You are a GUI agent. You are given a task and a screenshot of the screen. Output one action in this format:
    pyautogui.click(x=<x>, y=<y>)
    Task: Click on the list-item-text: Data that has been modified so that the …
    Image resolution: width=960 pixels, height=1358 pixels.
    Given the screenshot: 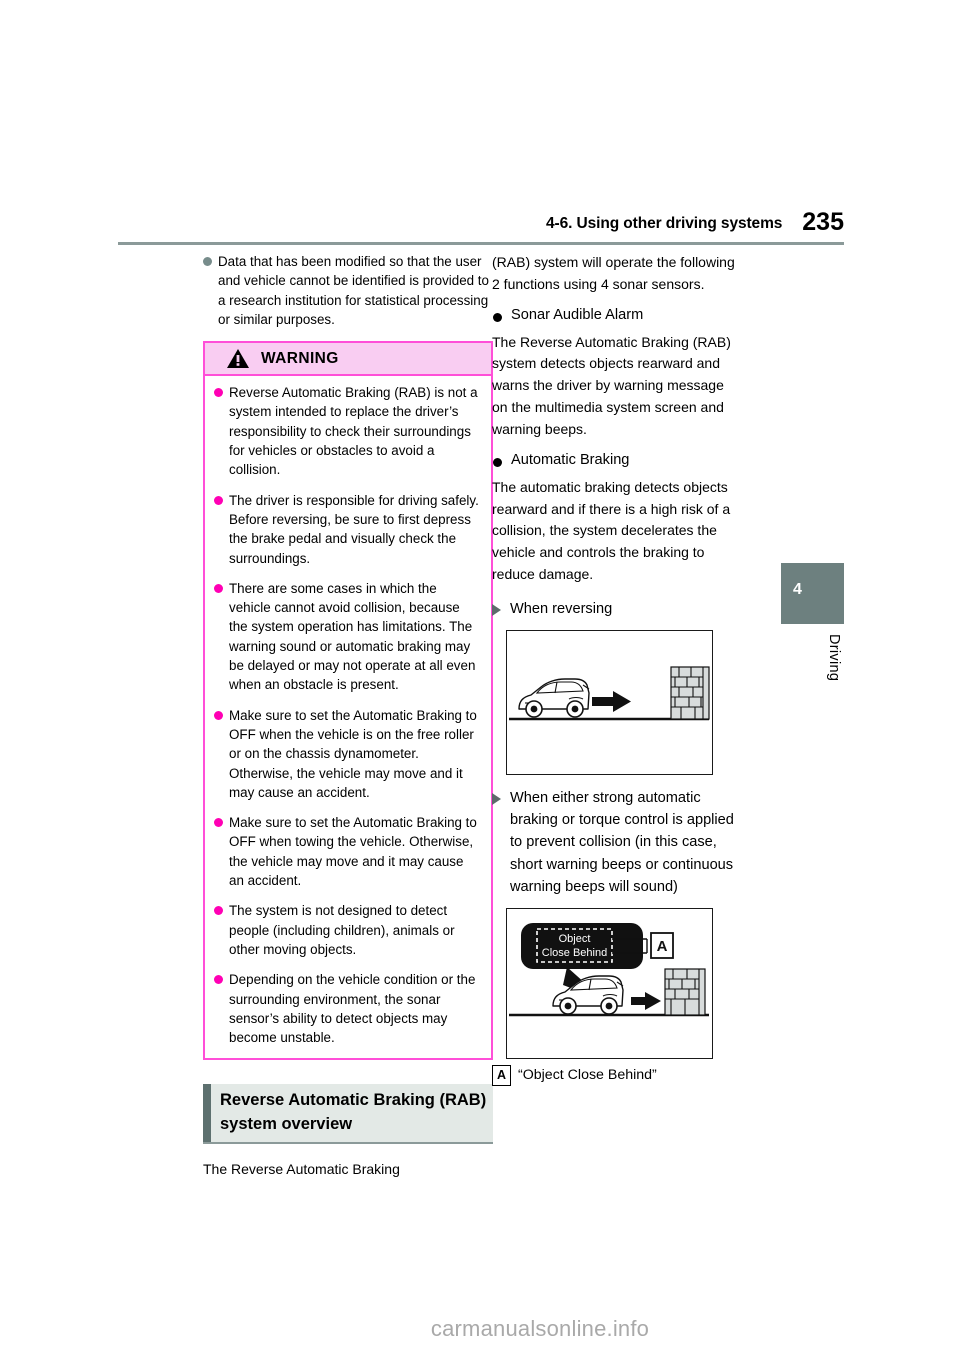 What is the action you would take?
    pyautogui.click(x=353, y=290)
    